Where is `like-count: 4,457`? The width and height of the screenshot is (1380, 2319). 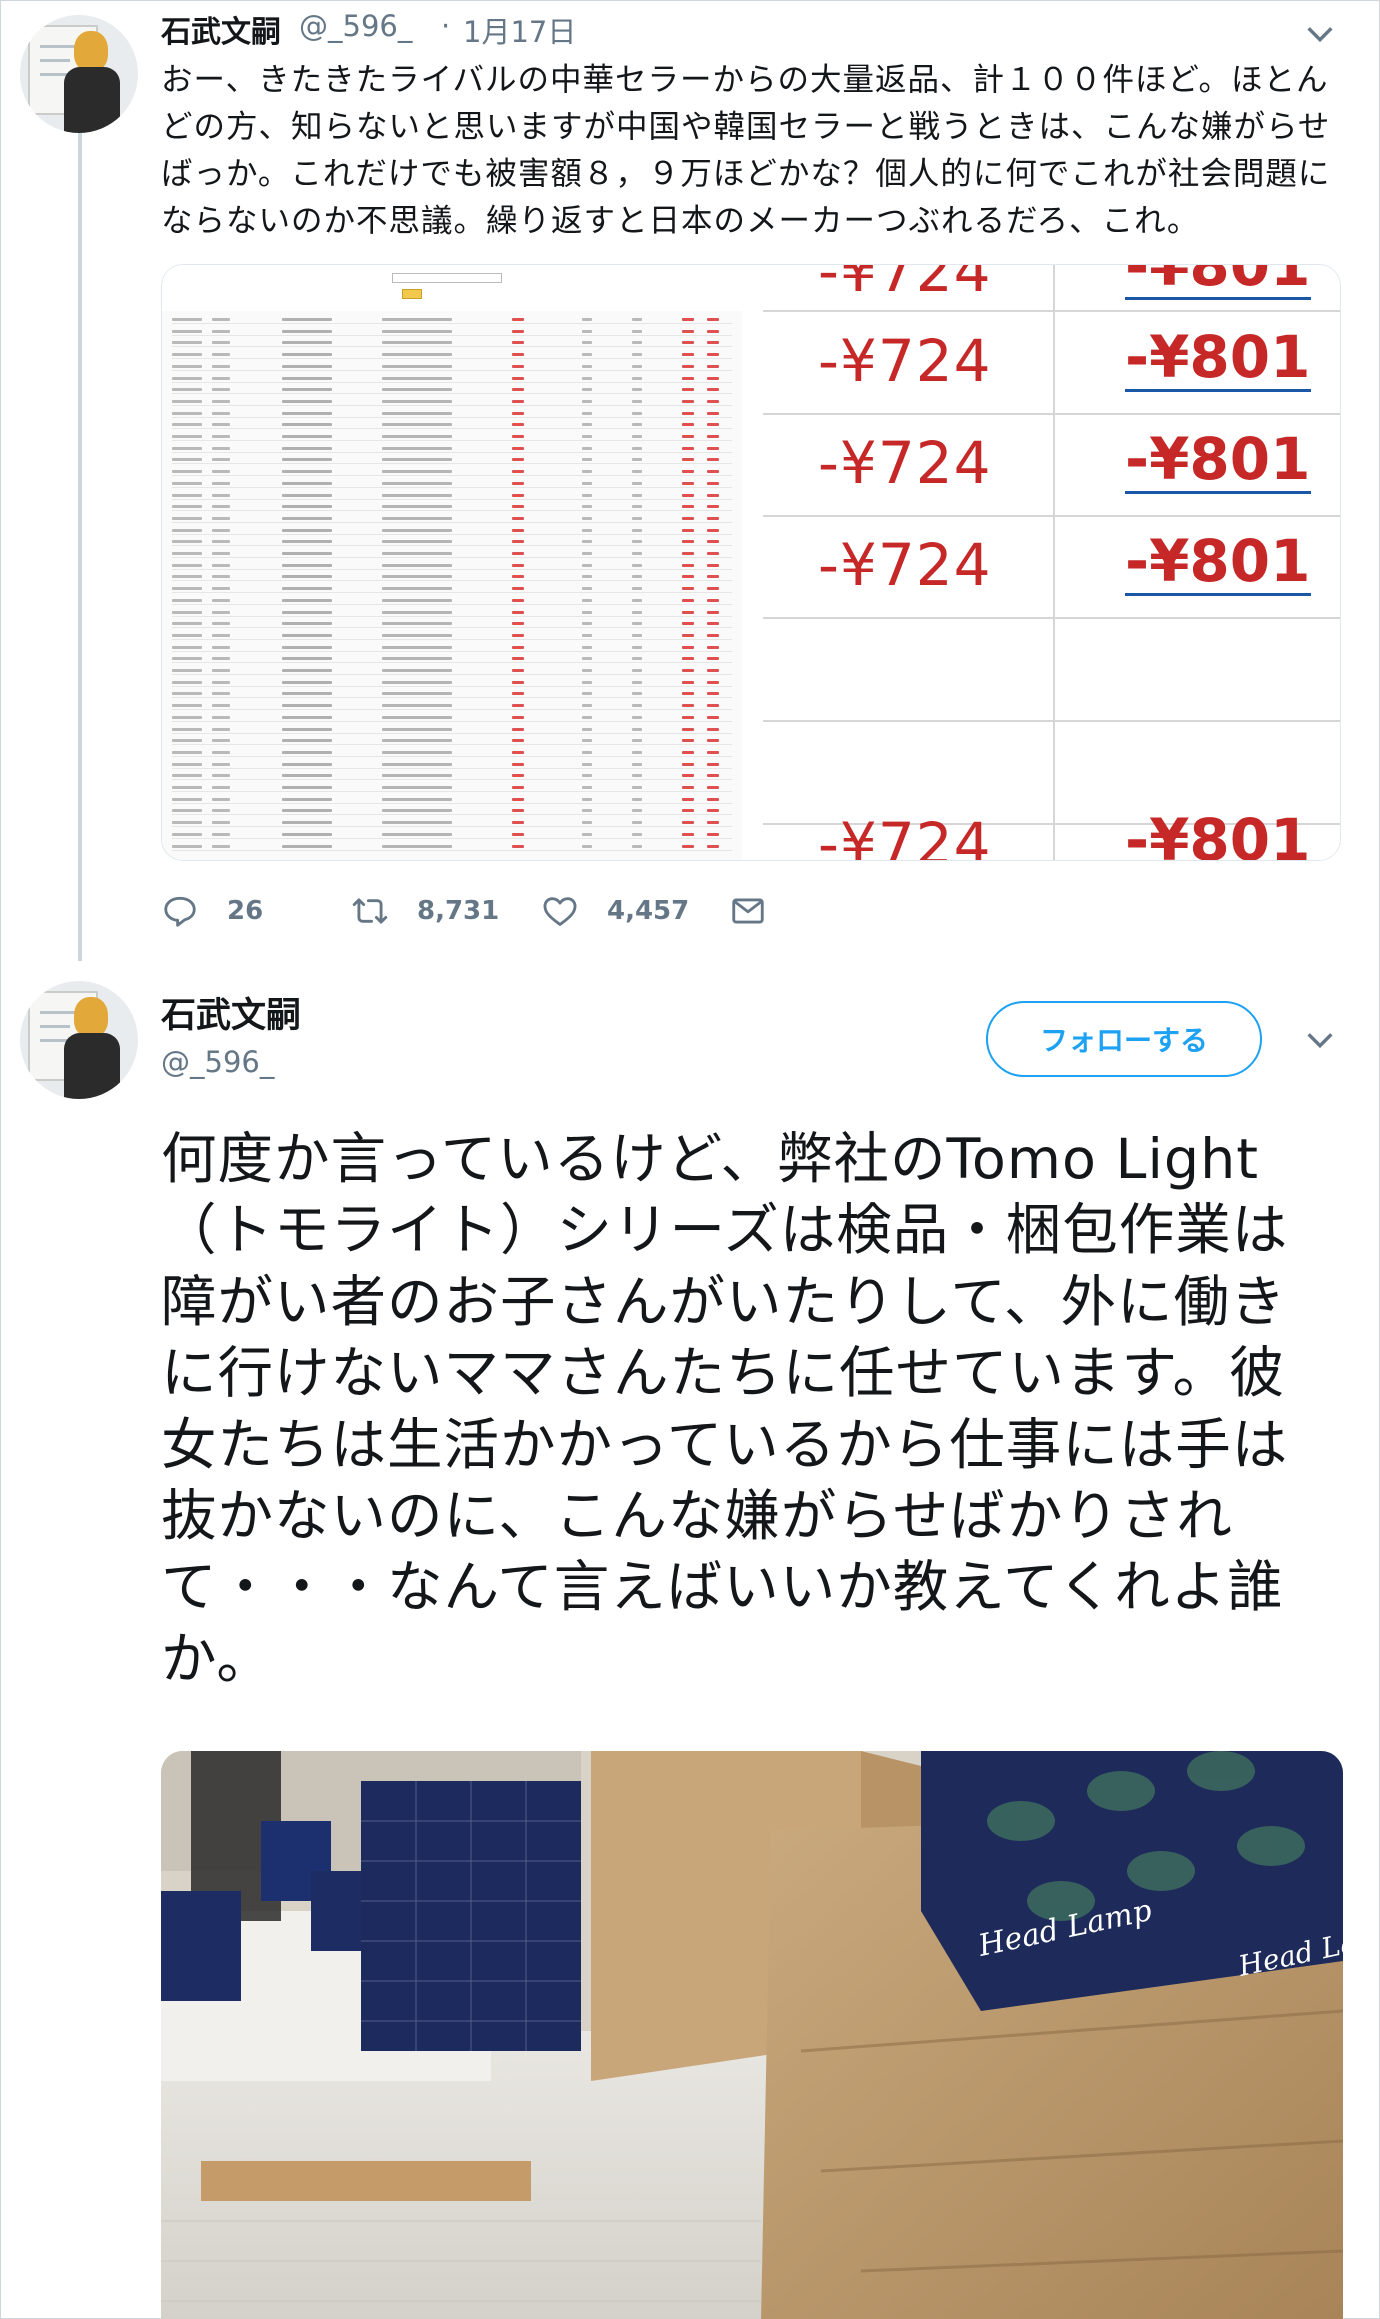
like-count: 4,457 is located at coordinates (648, 911).